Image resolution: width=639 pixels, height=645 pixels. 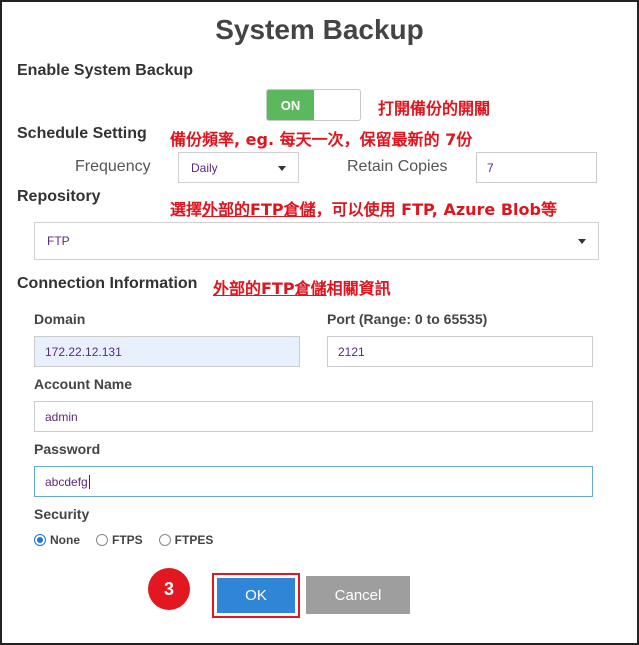 What do you see at coordinates (290, 105) in the screenshot?
I see `toggle-on-label: ON` at bounding box center [290, 105].